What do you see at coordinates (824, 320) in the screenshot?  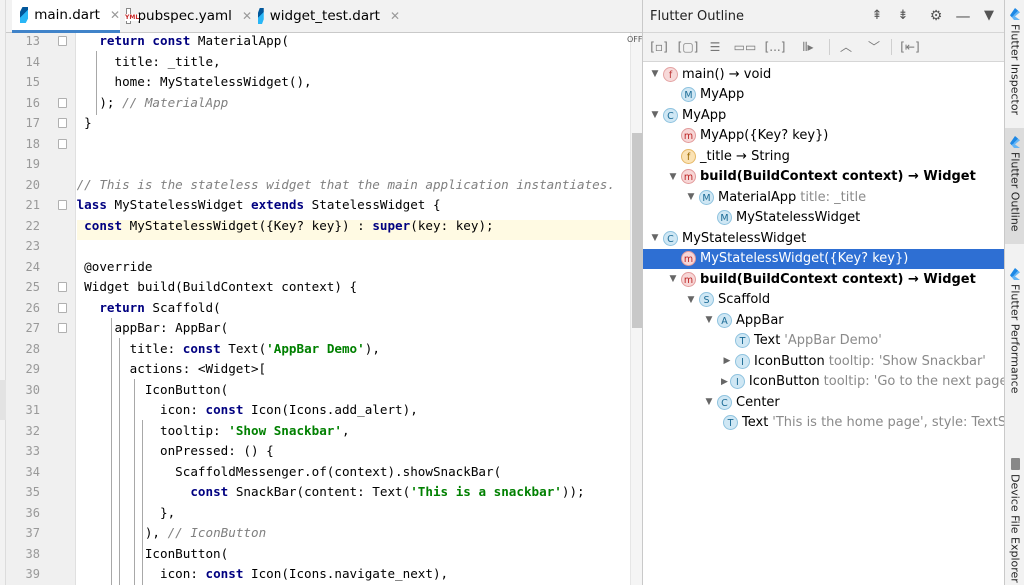 I see `outline-node: ▼ A AppBar` at bounding box center [824, 320].